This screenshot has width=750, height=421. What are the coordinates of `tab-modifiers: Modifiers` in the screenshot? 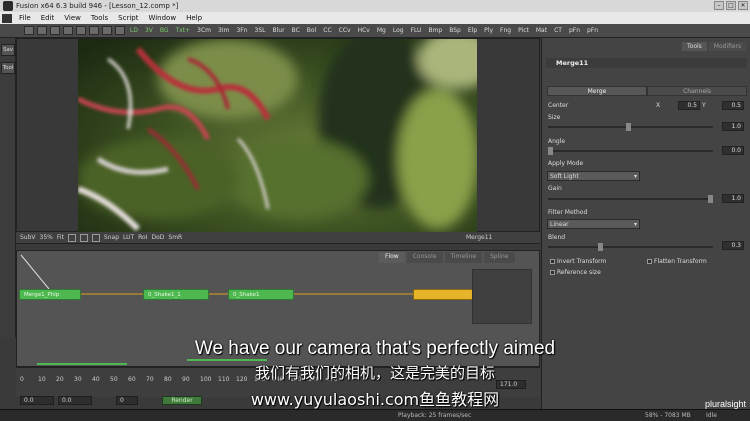 It's located at (727, 46).